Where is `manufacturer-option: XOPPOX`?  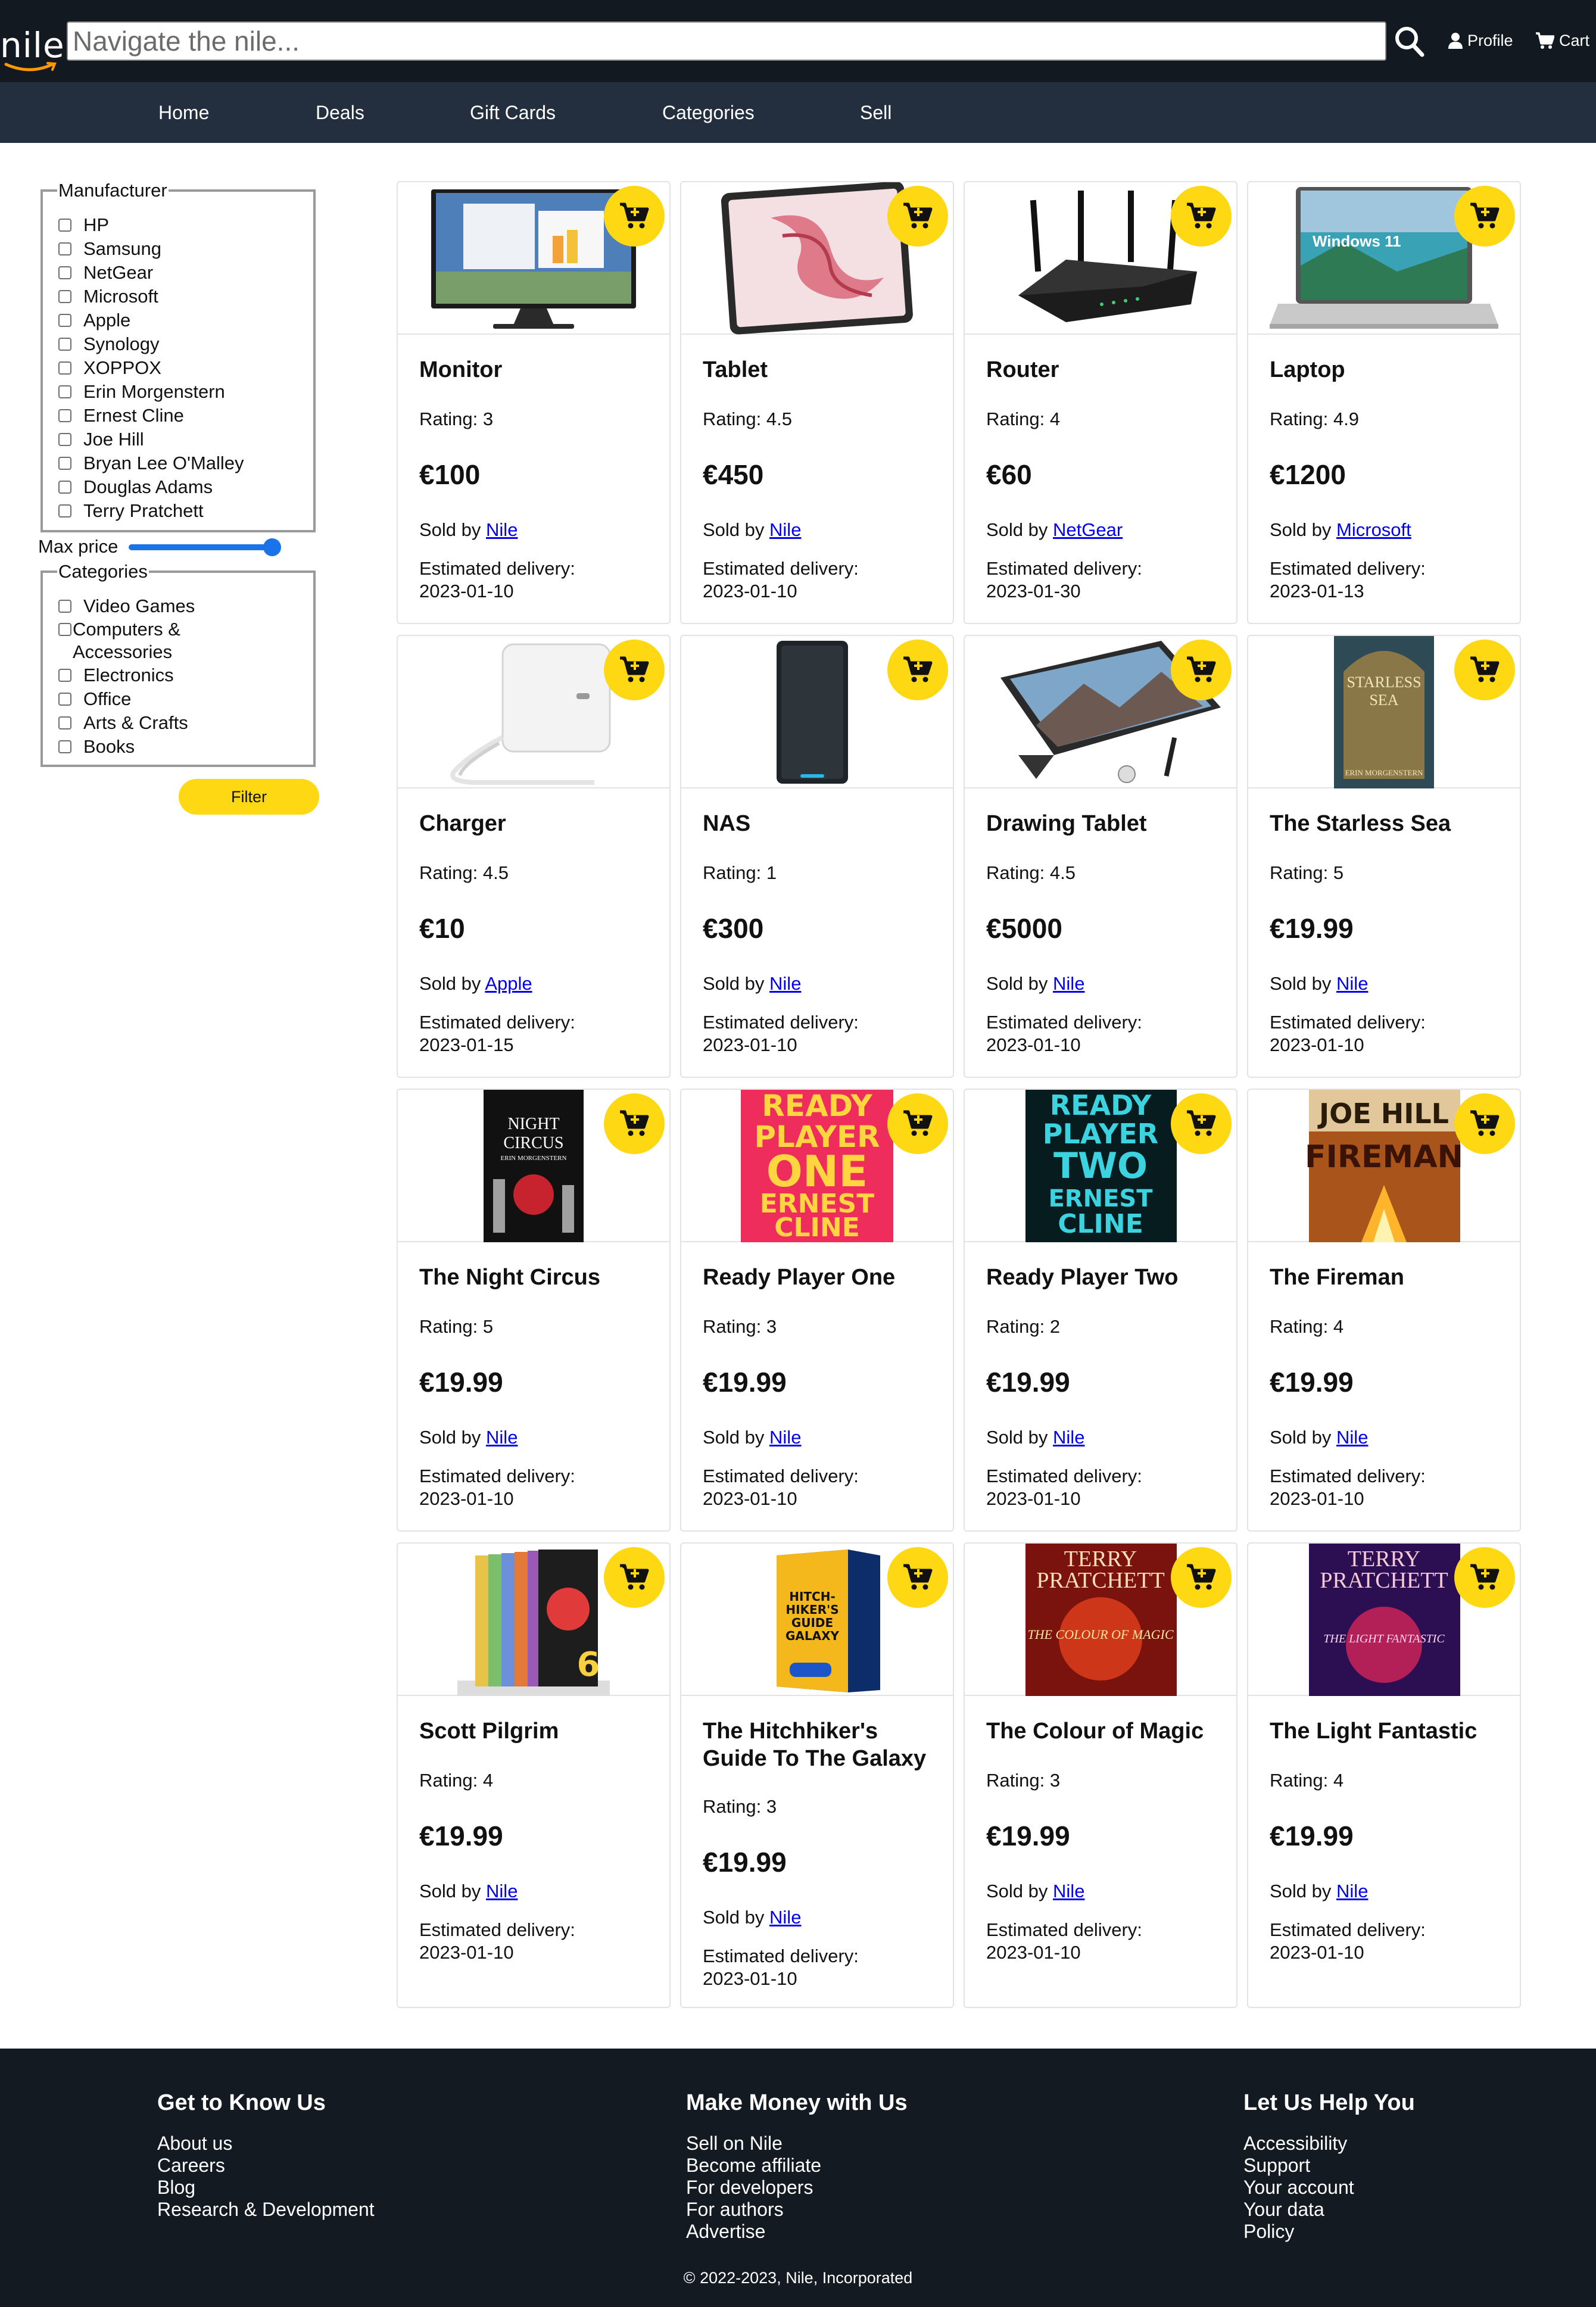
manufacturer-option: XOPPOX is located at coordinates (185, 368).